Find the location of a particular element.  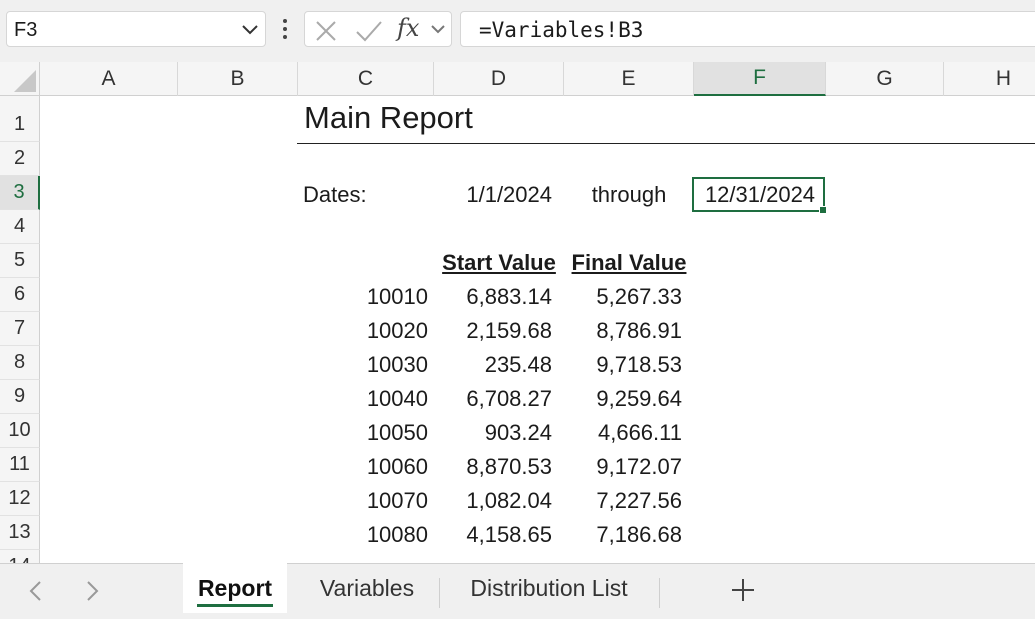

row-header-9: 9 is located at coordinates (20, 397).